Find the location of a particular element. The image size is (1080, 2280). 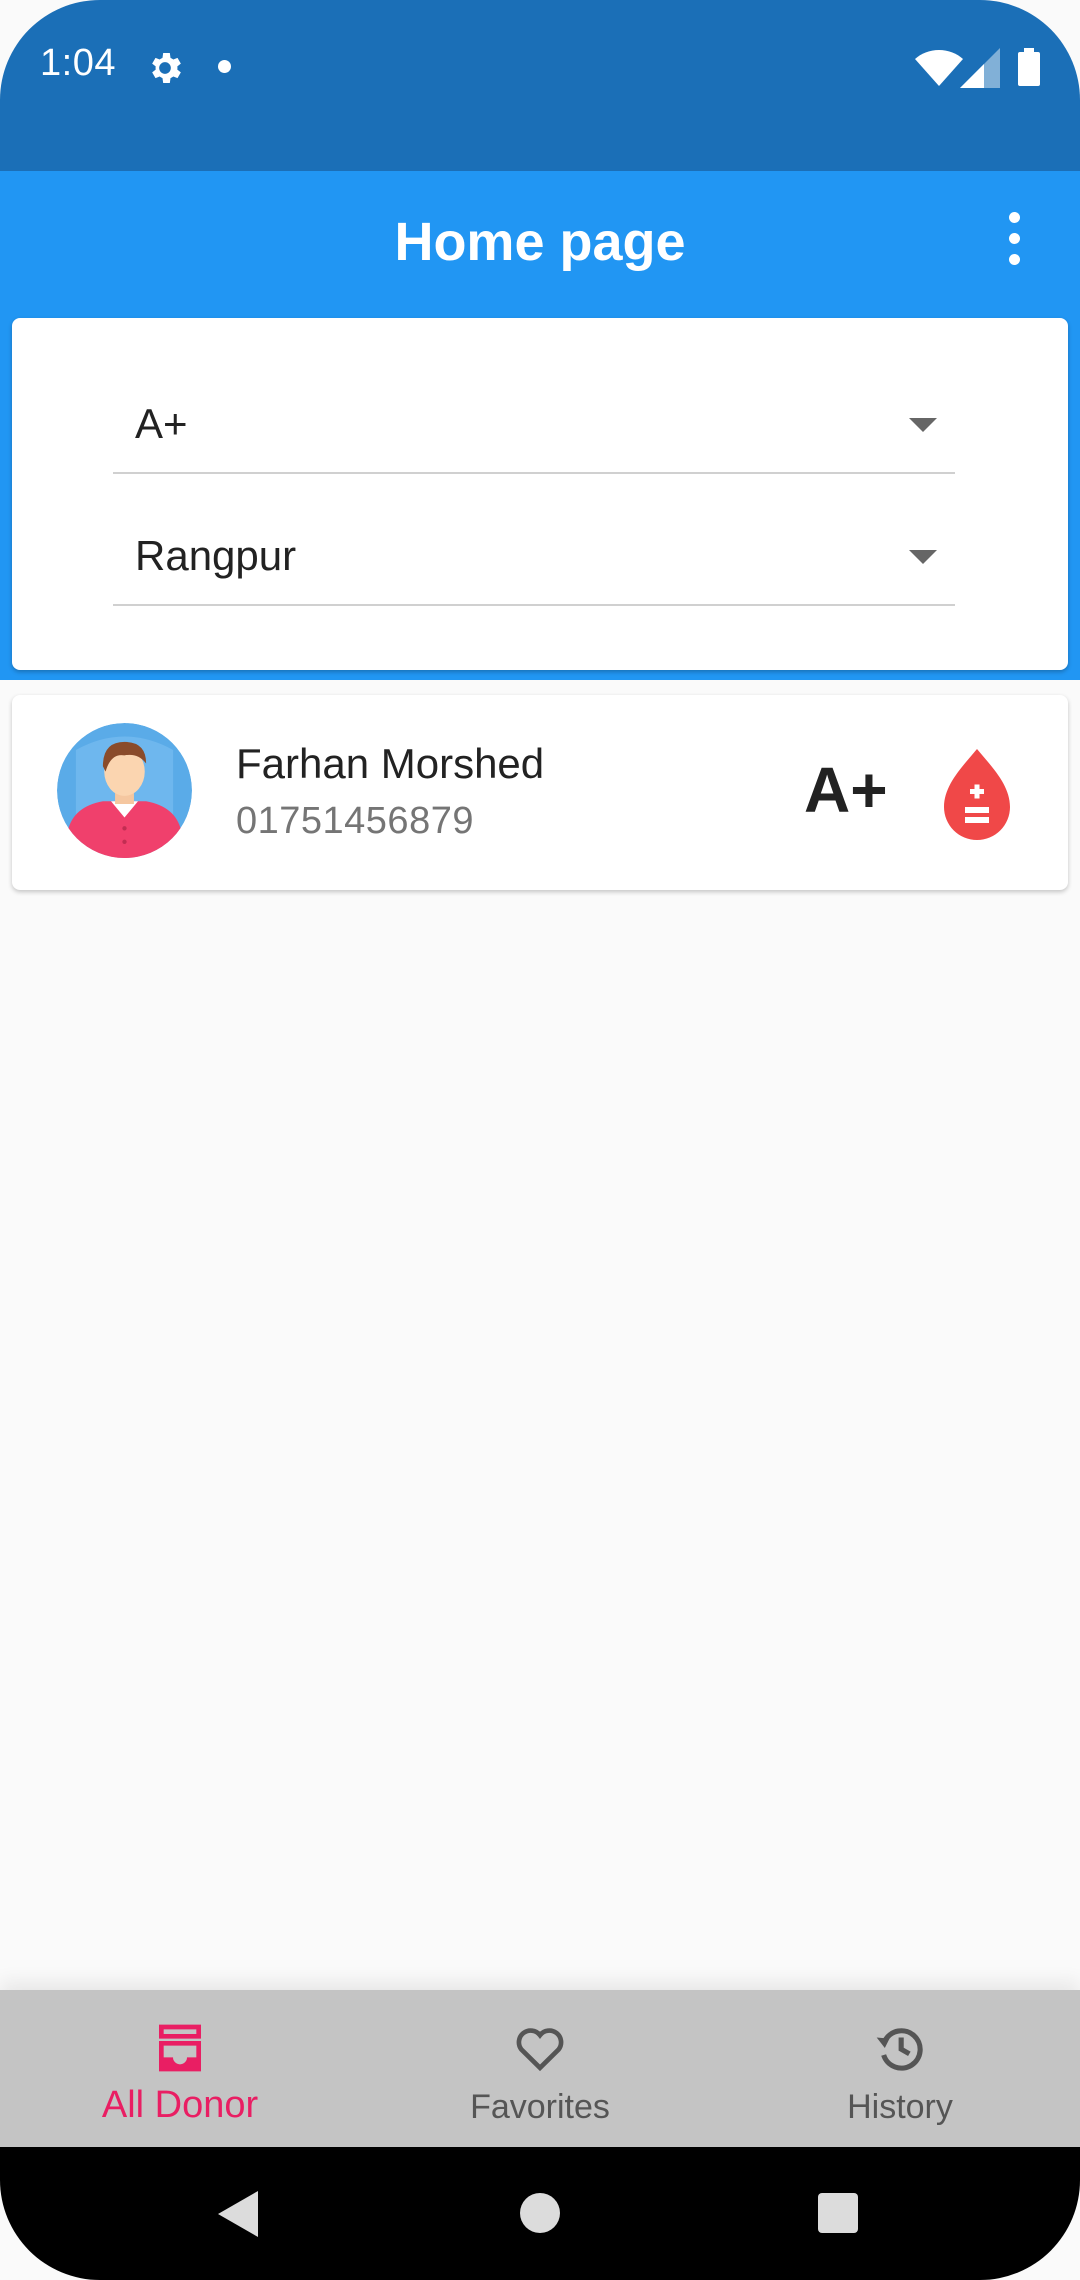

person-avatar-icon is located at coordinates (124, 790).